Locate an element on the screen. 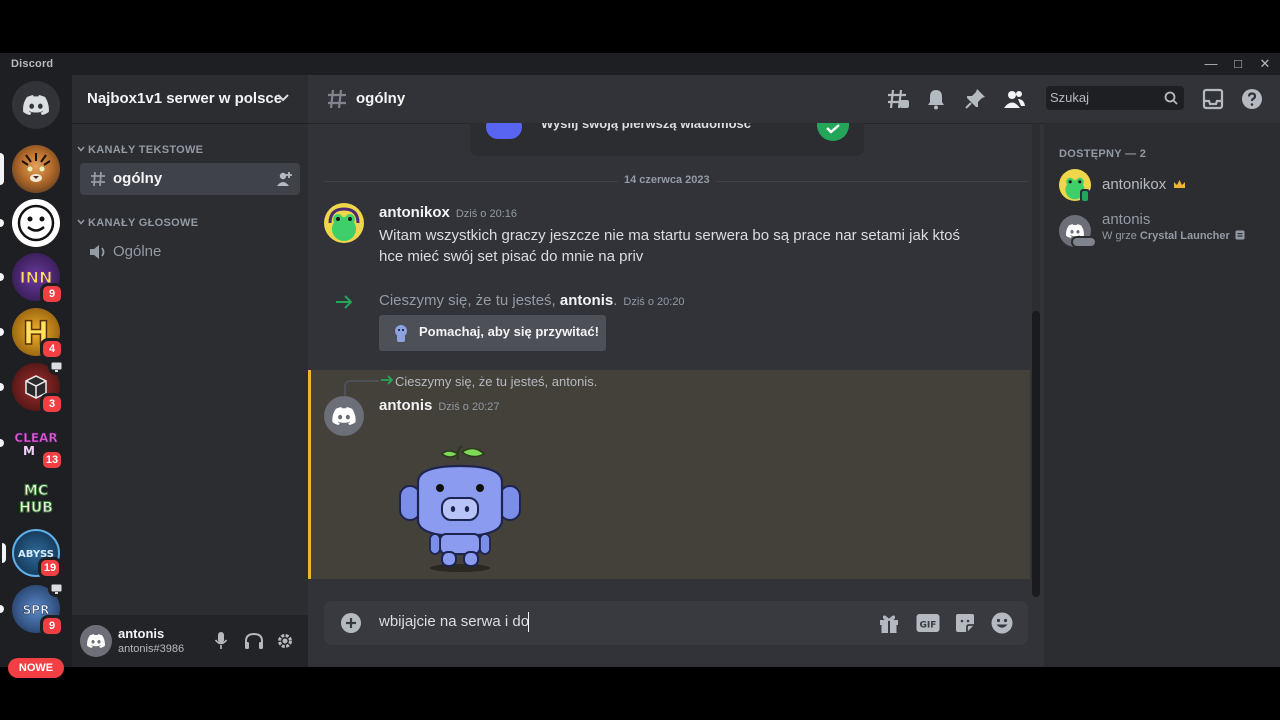  sticker-icon is located at coordinates (965, 623).